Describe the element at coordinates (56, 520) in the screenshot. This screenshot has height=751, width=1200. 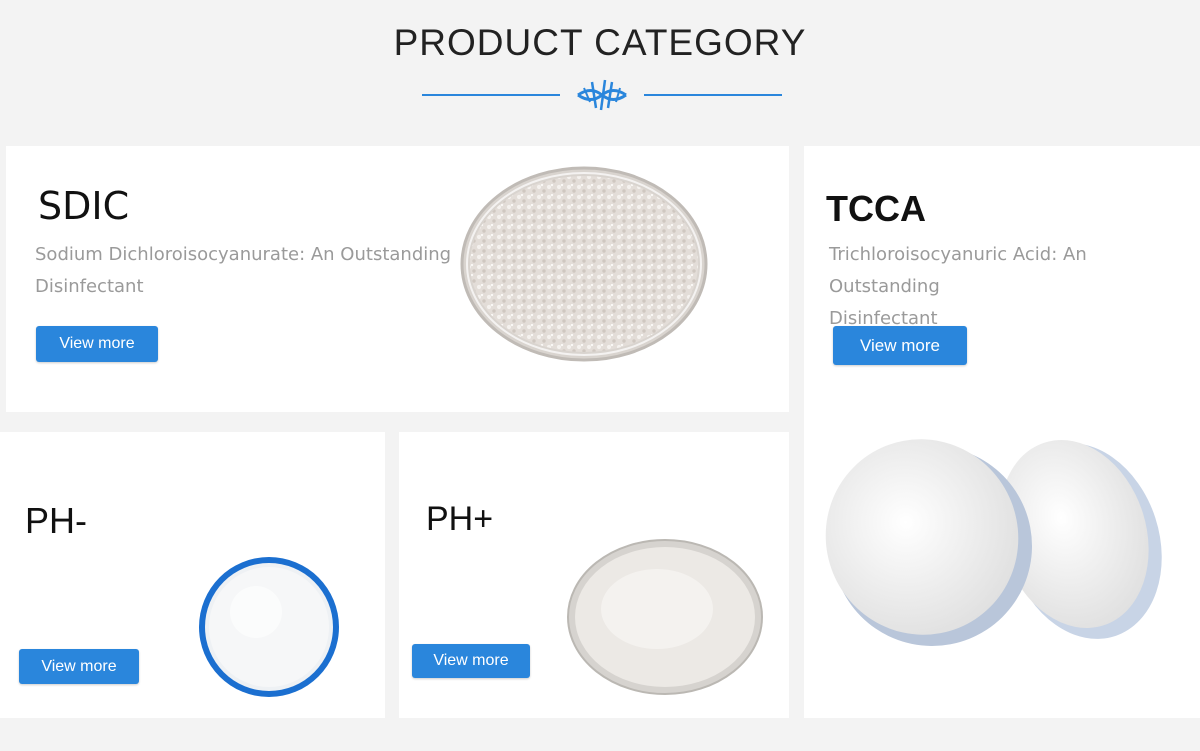
I see `product-name: PH-` at that location.